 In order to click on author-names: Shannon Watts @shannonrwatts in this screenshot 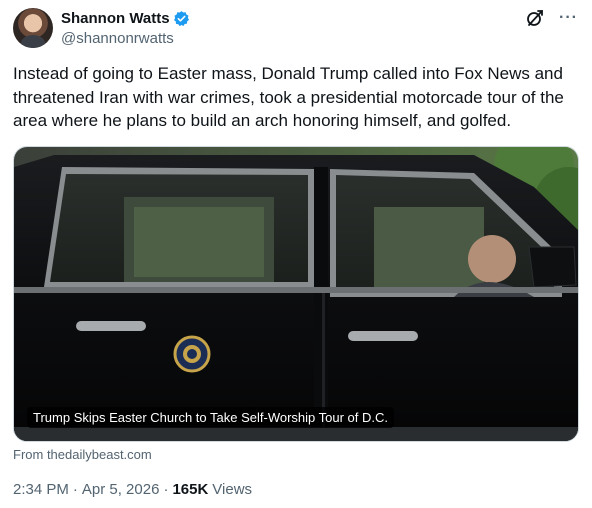, I will do `click(125, 28)`.